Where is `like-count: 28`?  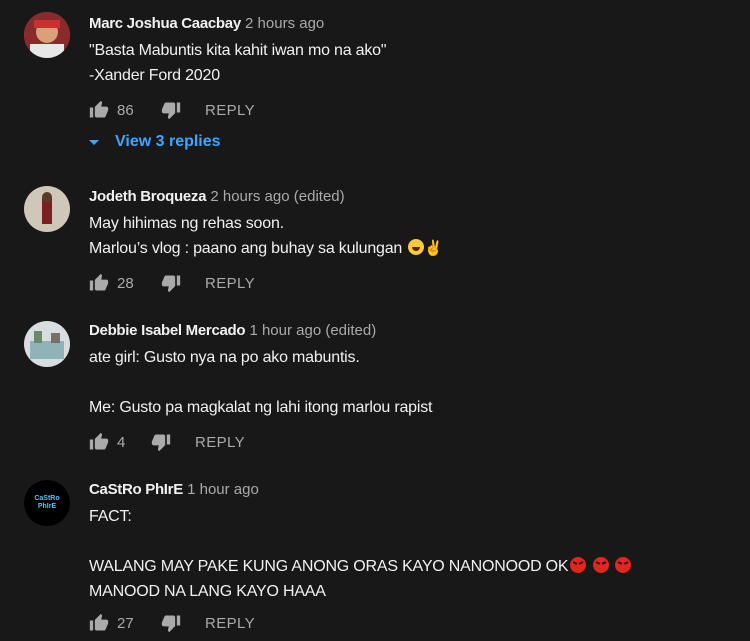 like-count: 28 is located at coordinates (125, 283).